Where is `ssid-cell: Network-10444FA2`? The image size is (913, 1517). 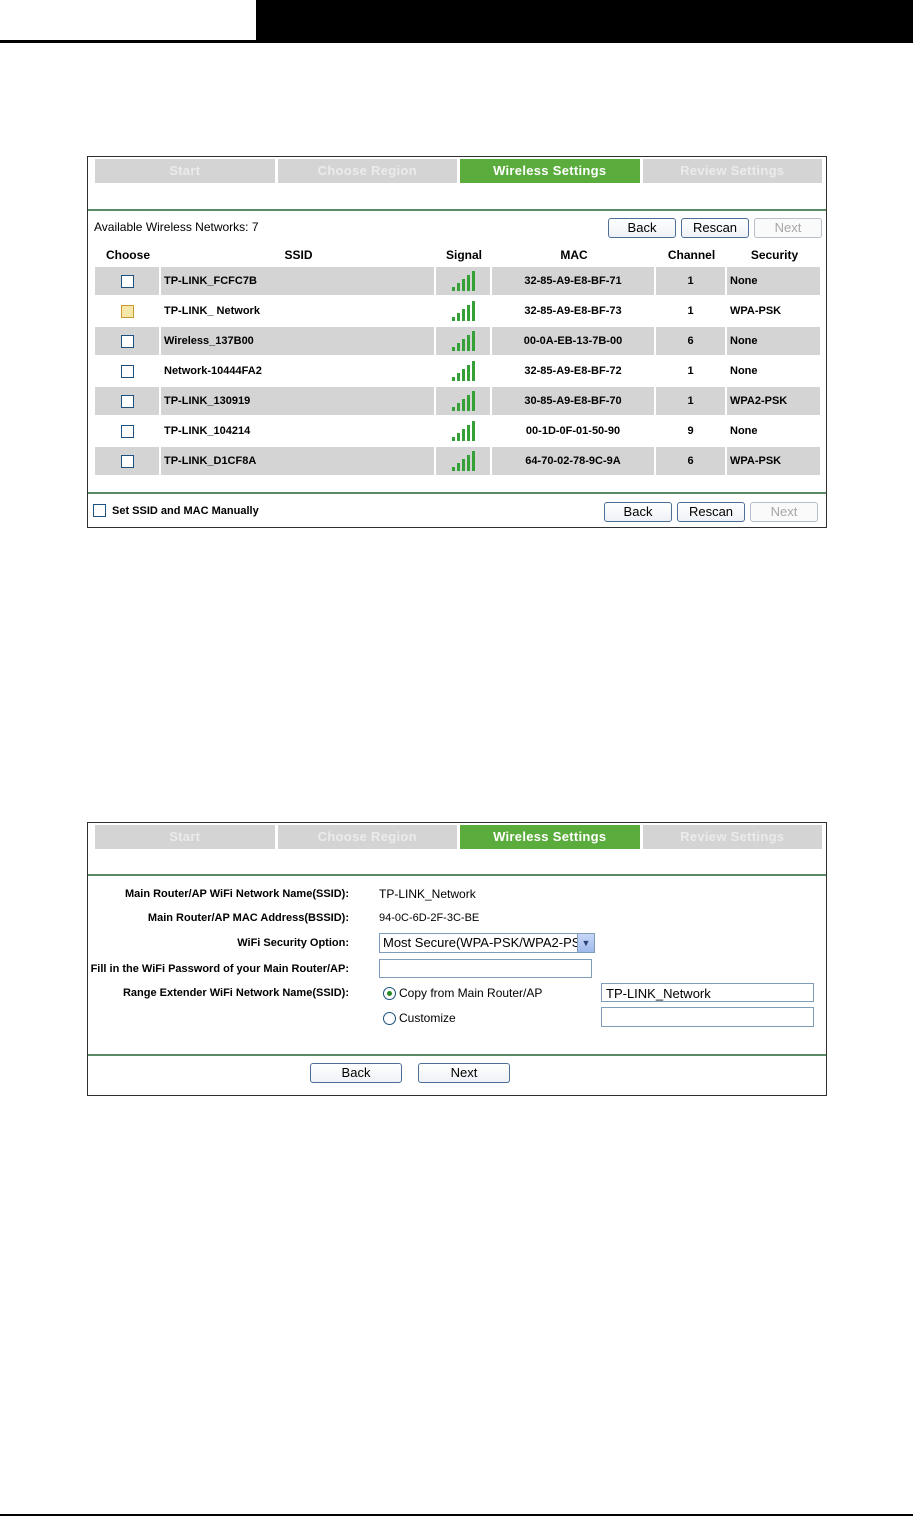
ssid-cell: Network-10444FA2 is located at coordinates (298, 372).